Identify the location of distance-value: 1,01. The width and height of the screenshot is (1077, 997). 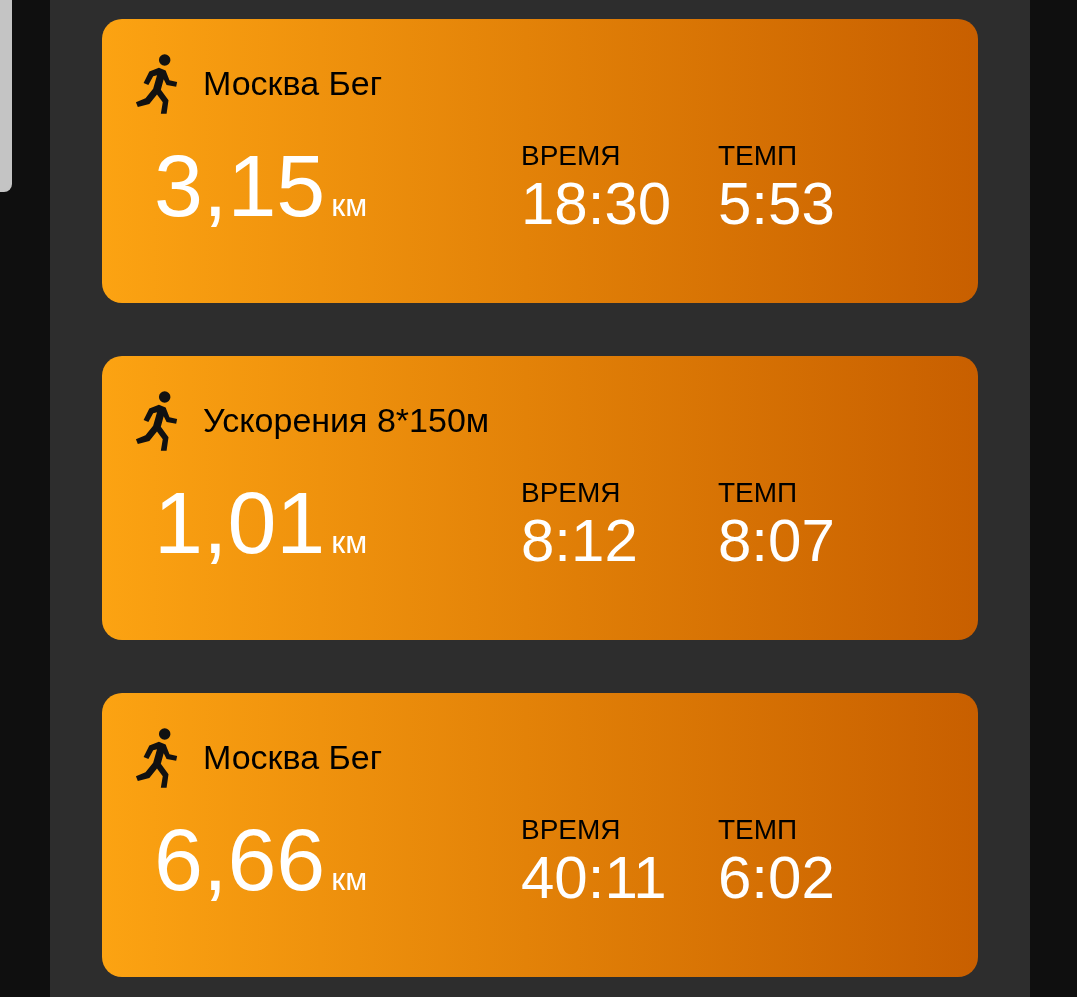
(240, 523).